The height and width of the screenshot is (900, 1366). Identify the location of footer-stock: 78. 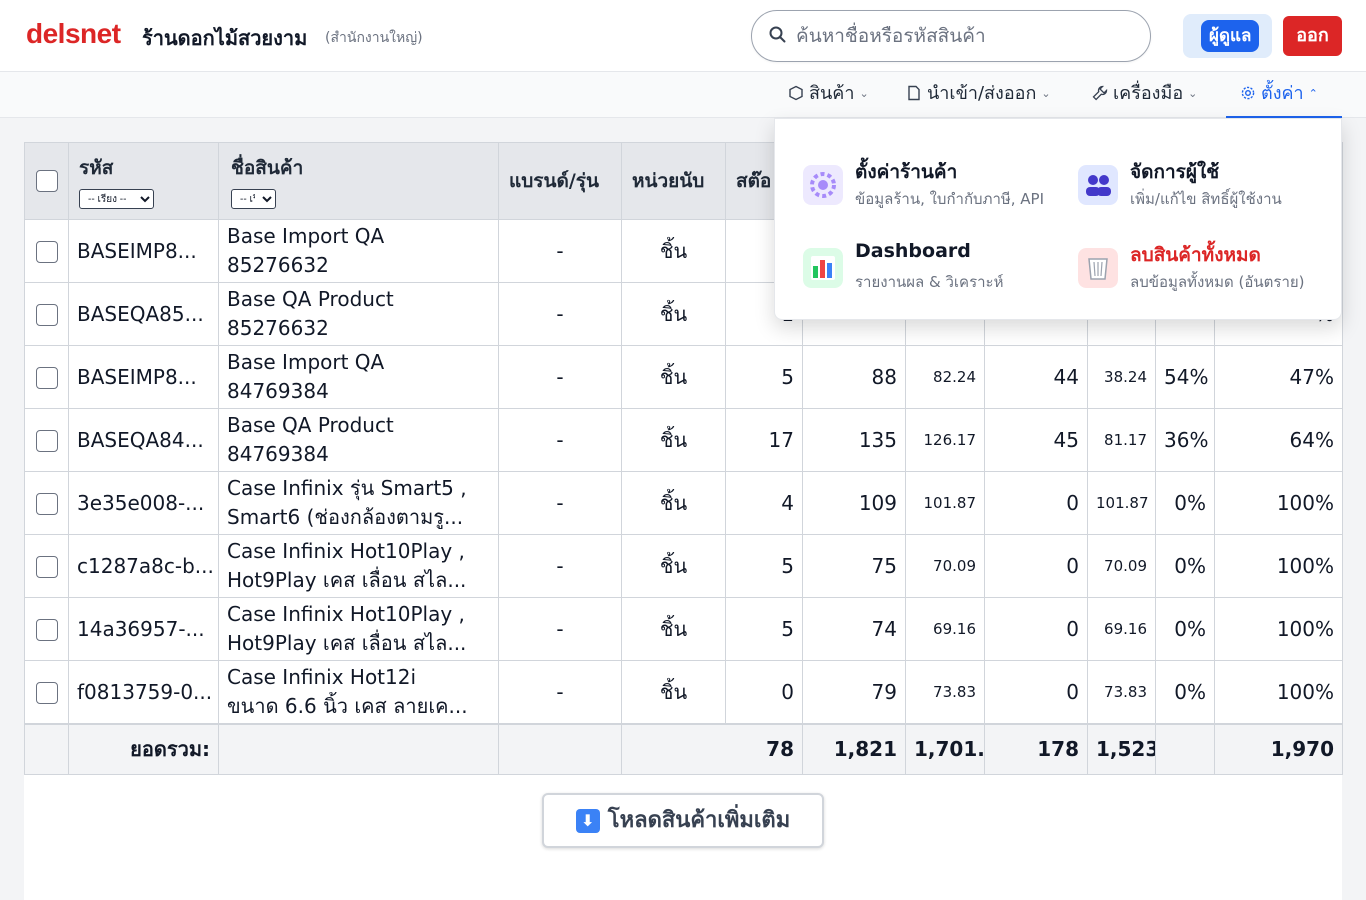
(712, 749).